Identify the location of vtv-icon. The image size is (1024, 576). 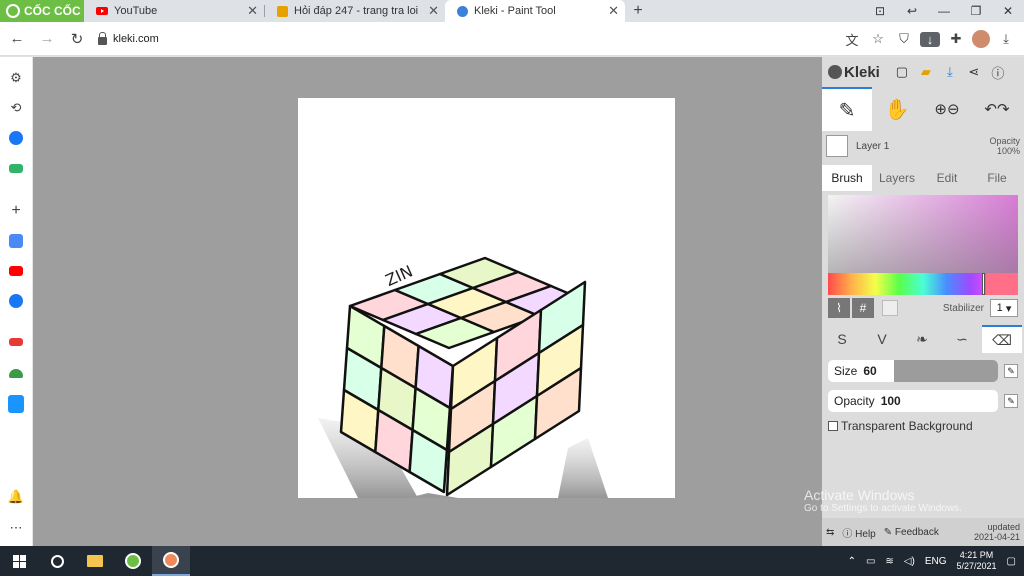
(16, 342).